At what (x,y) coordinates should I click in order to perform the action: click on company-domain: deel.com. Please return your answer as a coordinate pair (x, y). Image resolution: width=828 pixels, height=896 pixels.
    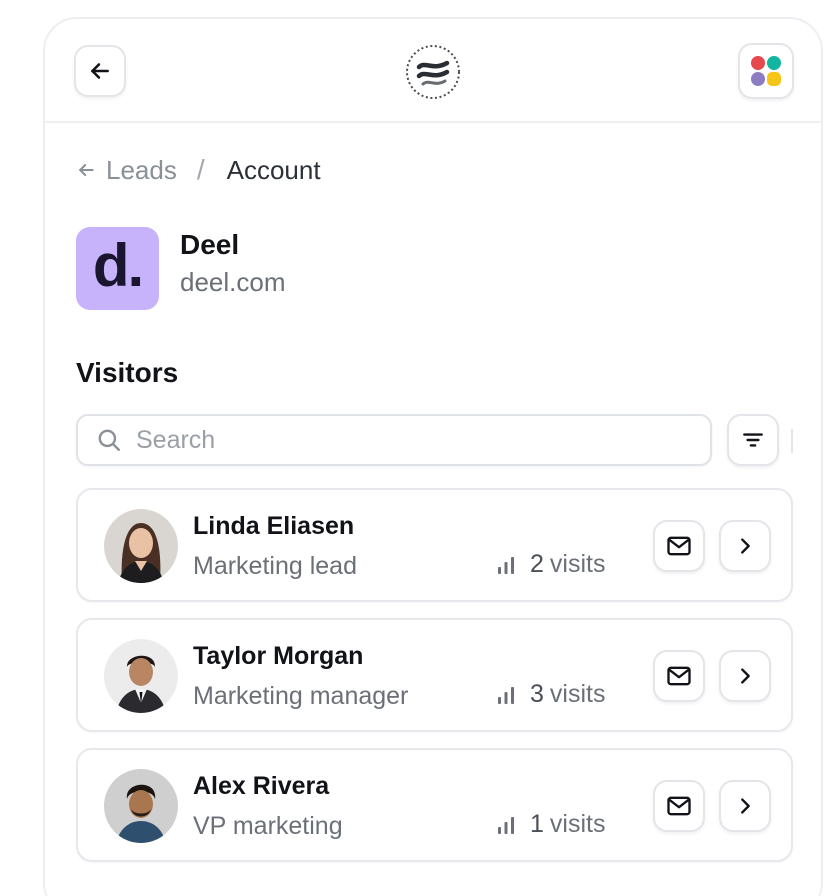
    Looking at the image, I should click on (233, 282).